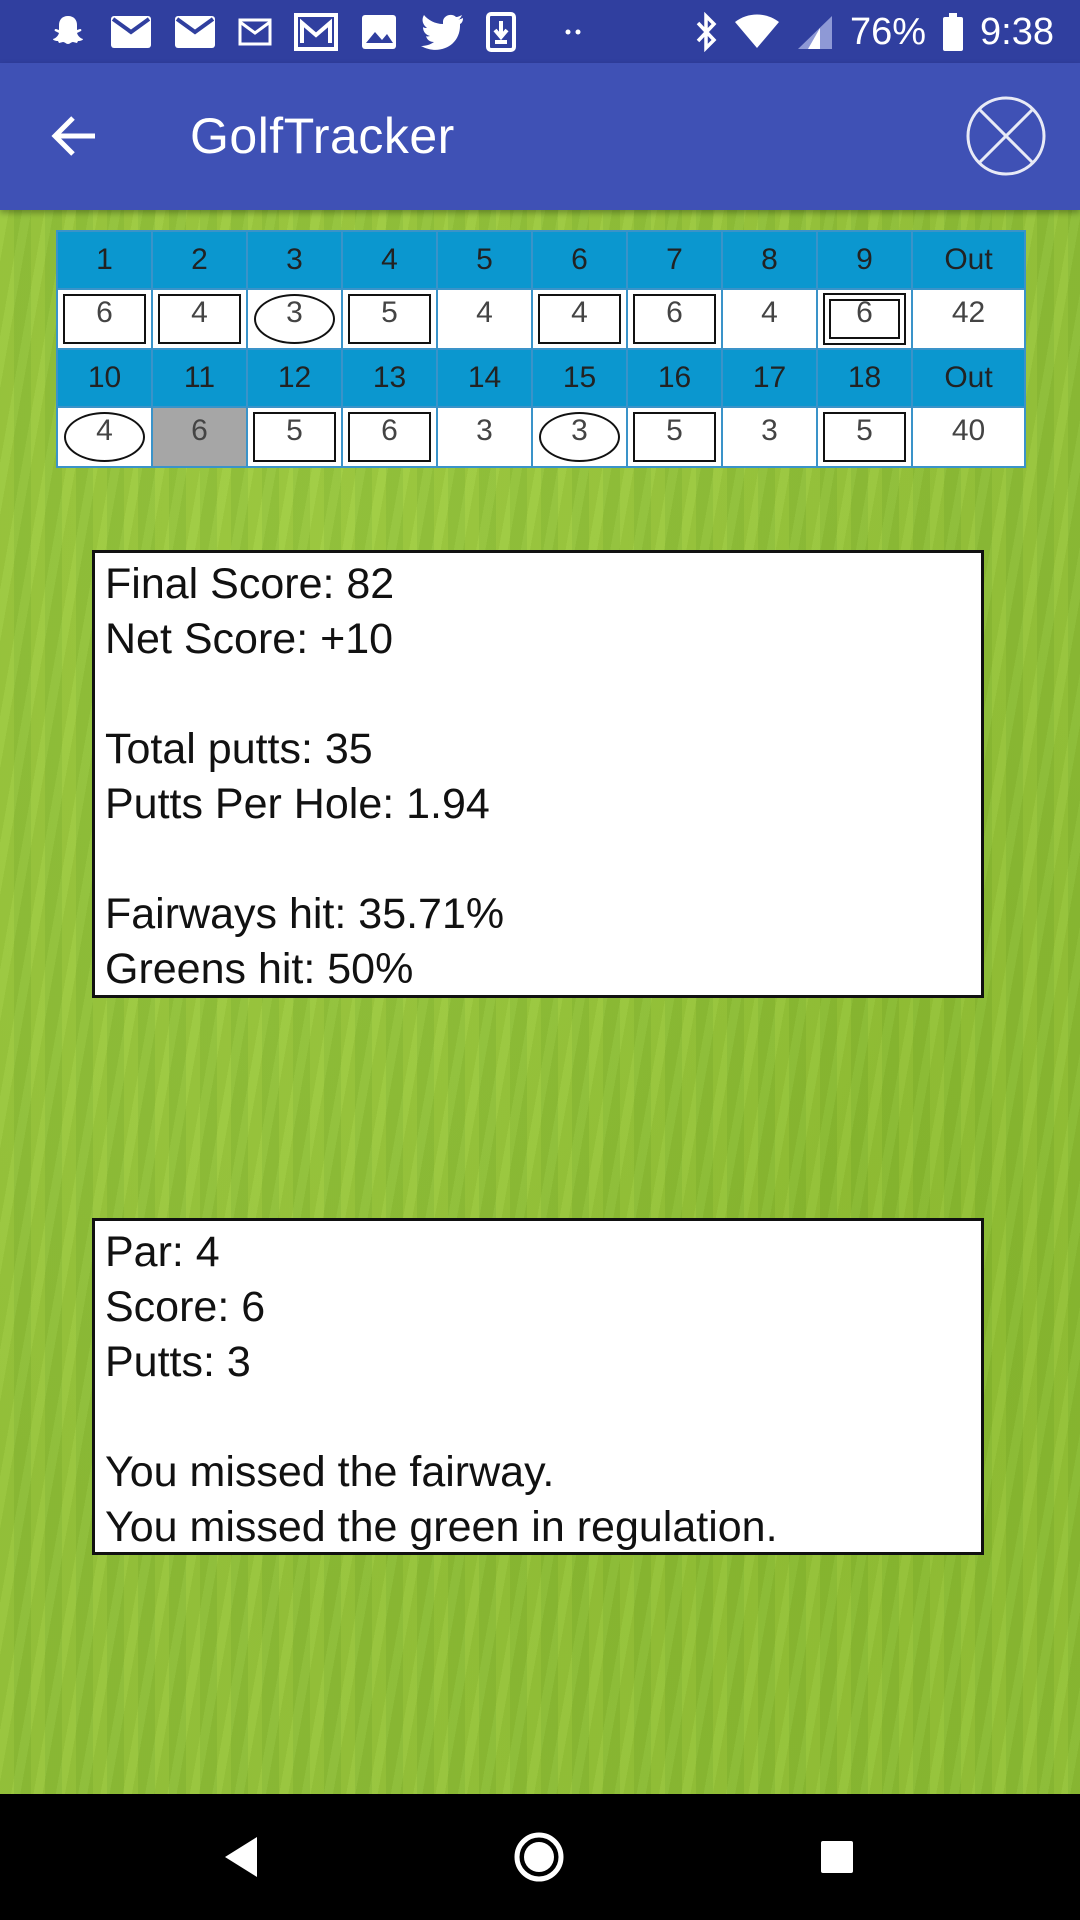 This screenshot has width=1080, height=1920. What do you see at coordinates (297, 804) in the screenshot?
I see `putts-per-hole: Putts Per Hole: 1.94` at bounding box center [297, 804].